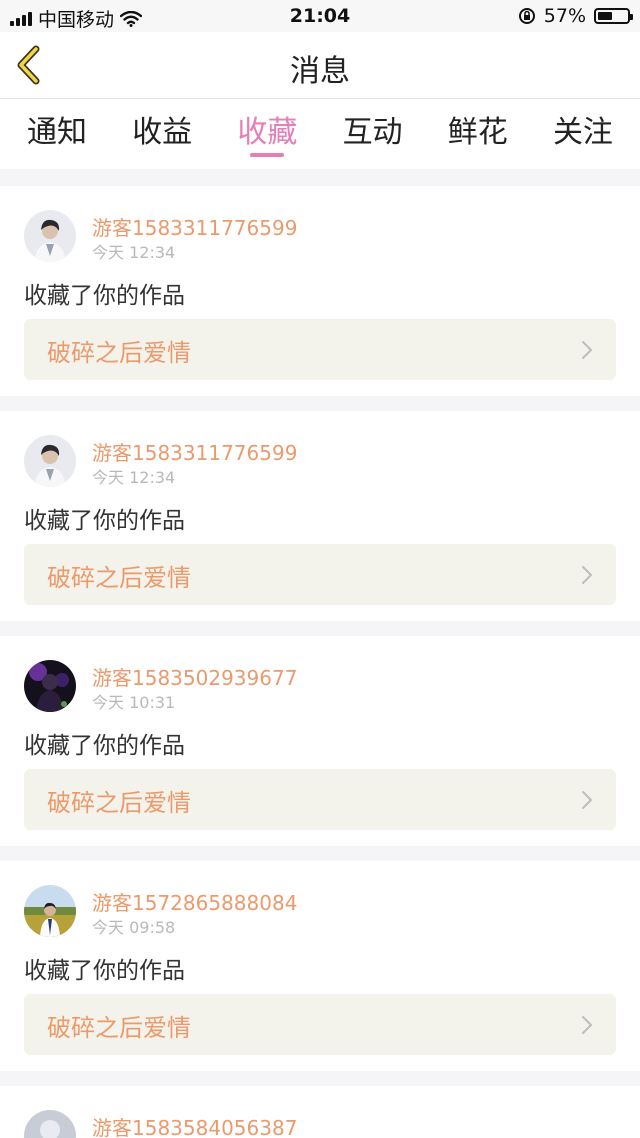 The width and height of the screenshot is (640, 1138). I want to click on timestamp: 今天 10:31, so click(134, 702).